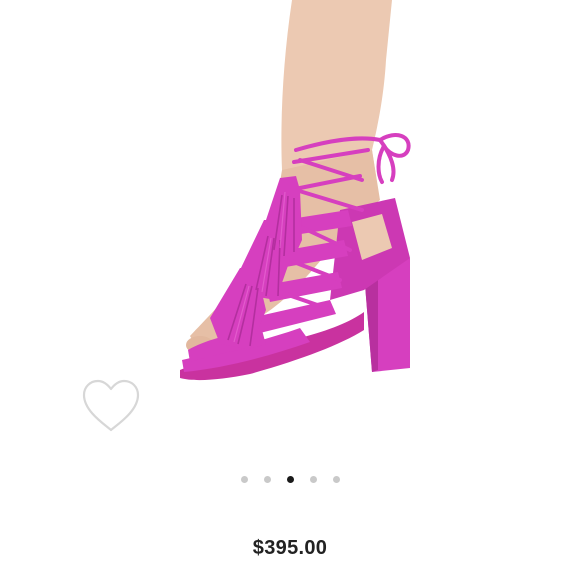 Image resolution: width=580 pixels, height=580 pixels. I want to click on carousel-pagination, so click(290, 479).